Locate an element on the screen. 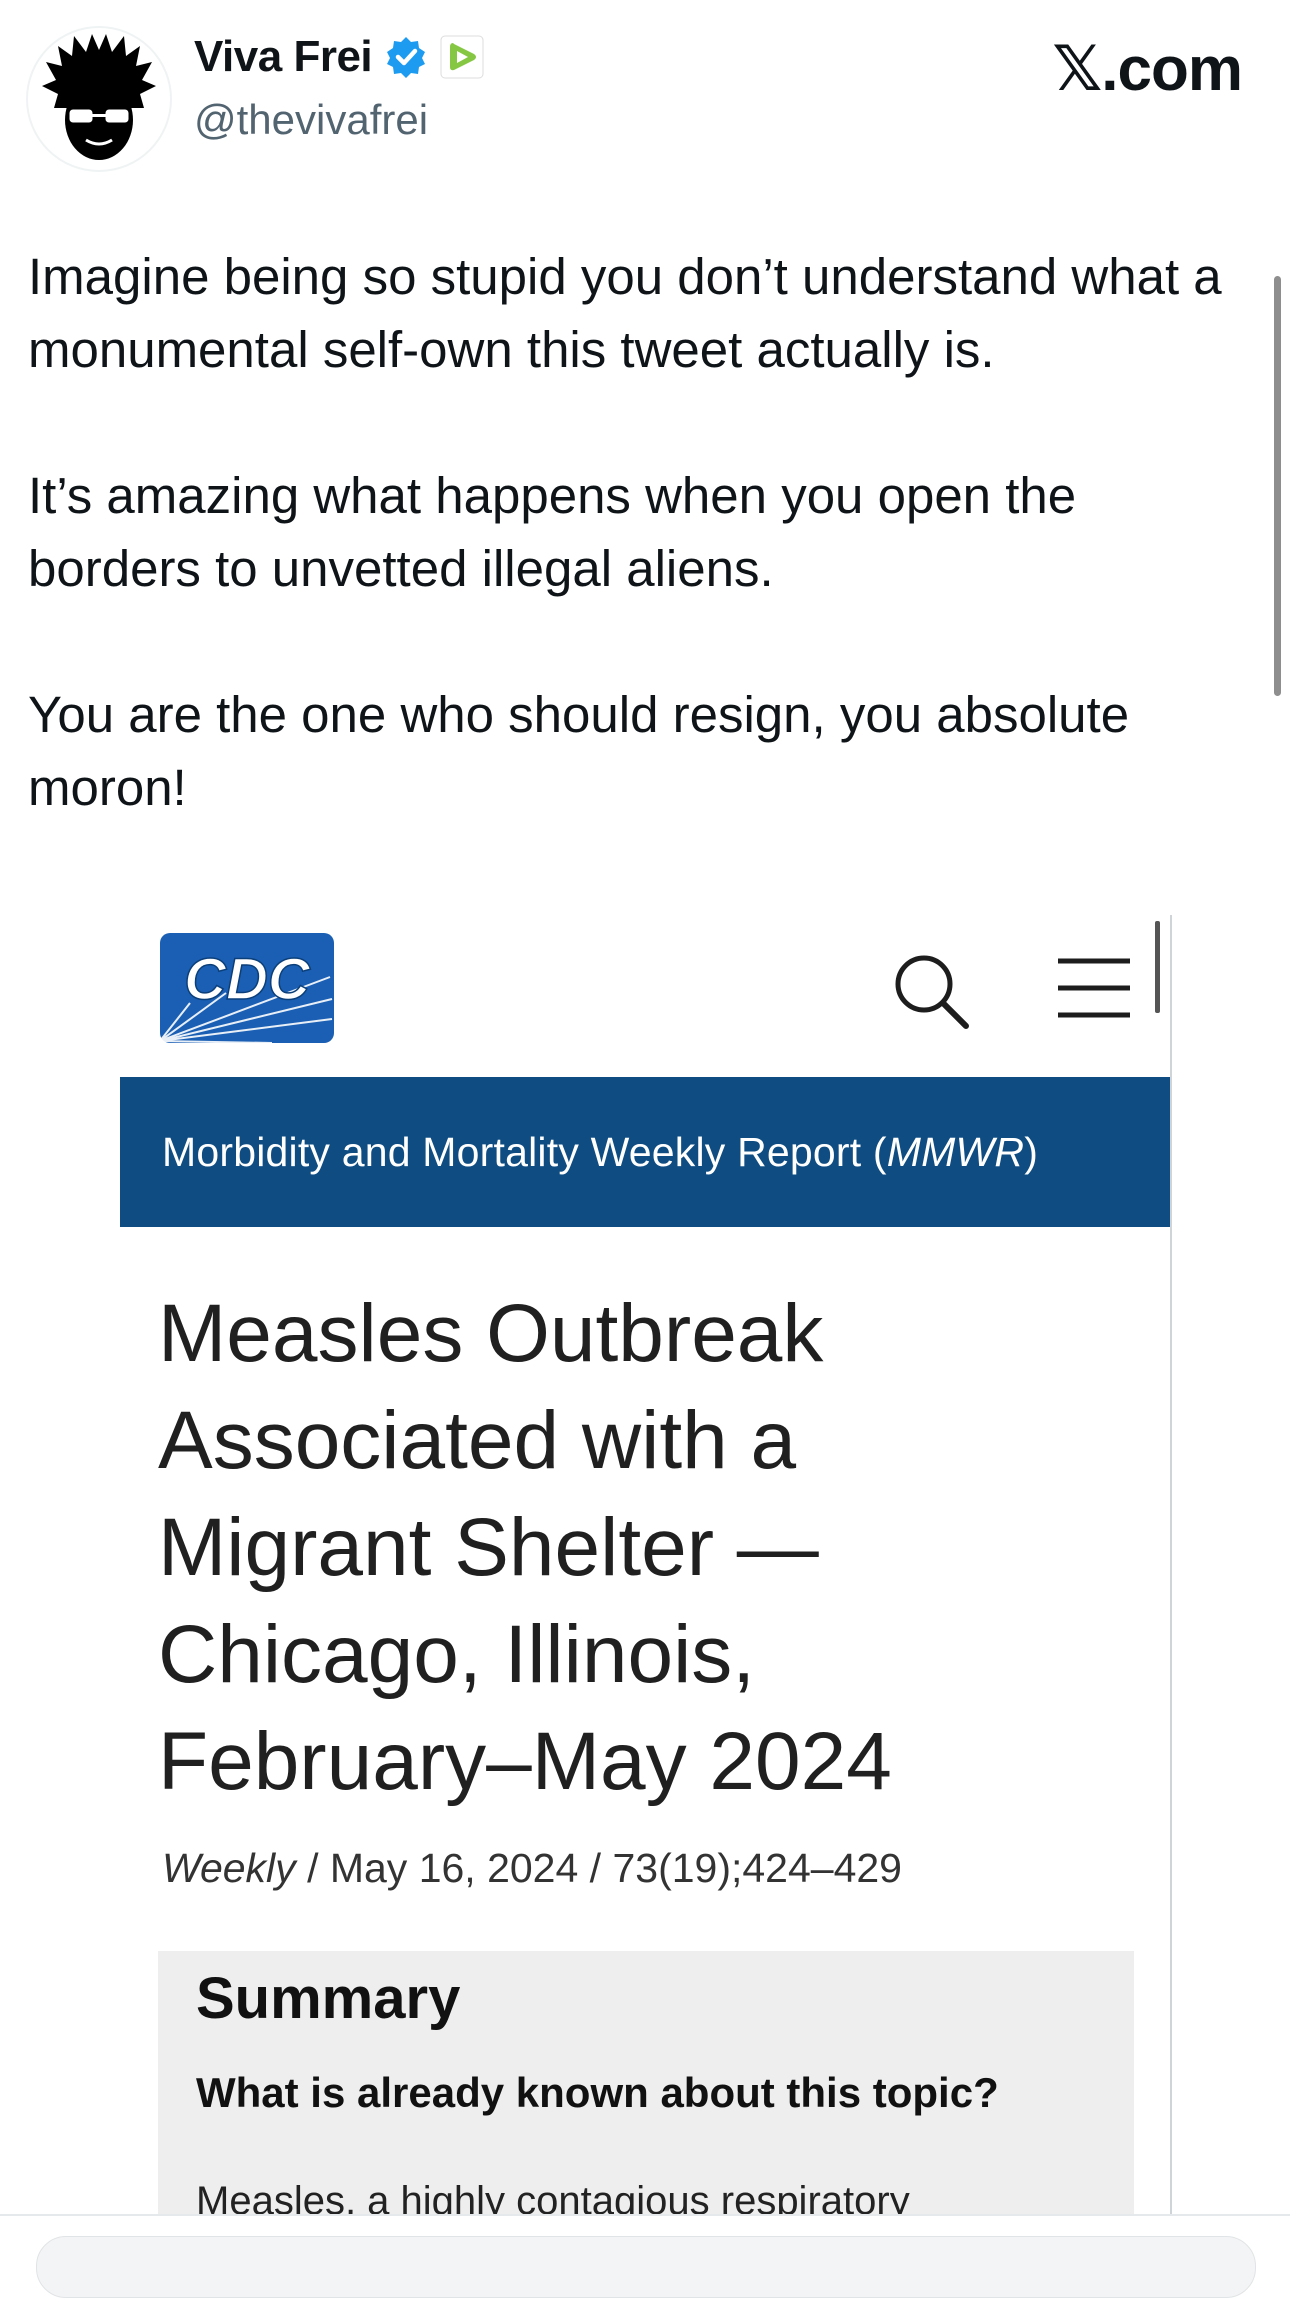 The width and height of the screenshot is (1290, 2298). cdc-logo: CDC is located at coordinates (246, 988).